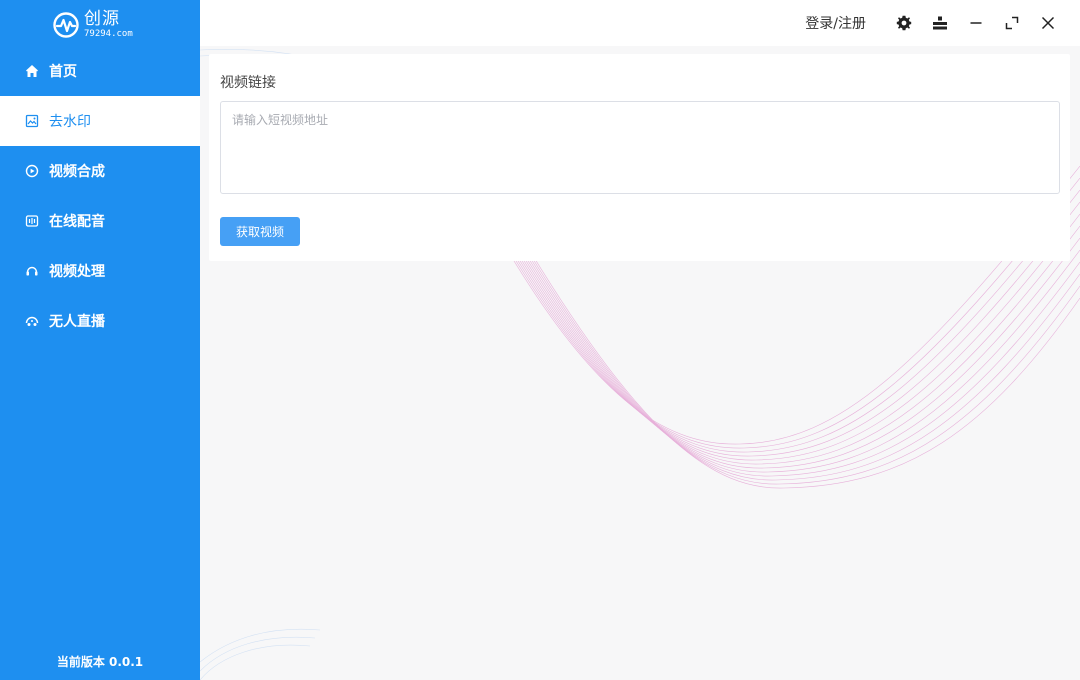 The height and width of the screenshot is (680, 1080). What do you see at coordinates (640, 23) in the screenshot?
I see `title-bar: 登录/注册` at bounding box center [640, 23].